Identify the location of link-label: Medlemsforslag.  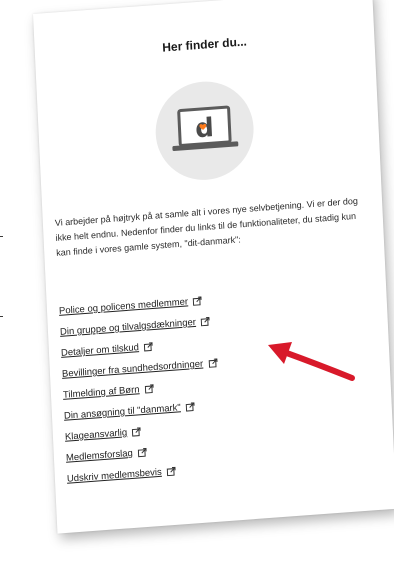
(99, 456).